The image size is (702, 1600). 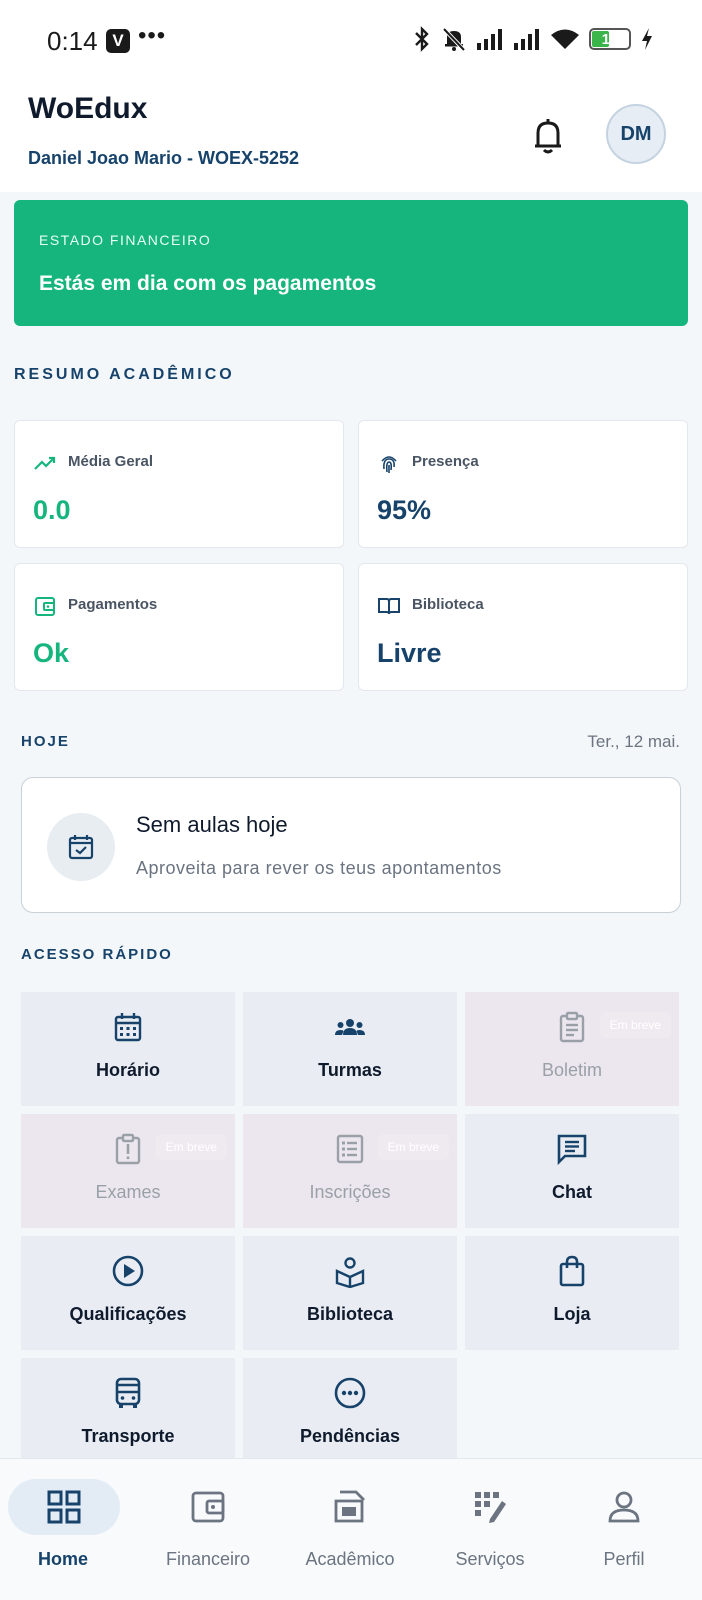 What do you see at coordinates (350, 1314) in the screenshot?
I see `tile-label: Biblioteca` at bounding box center [350, 1314].